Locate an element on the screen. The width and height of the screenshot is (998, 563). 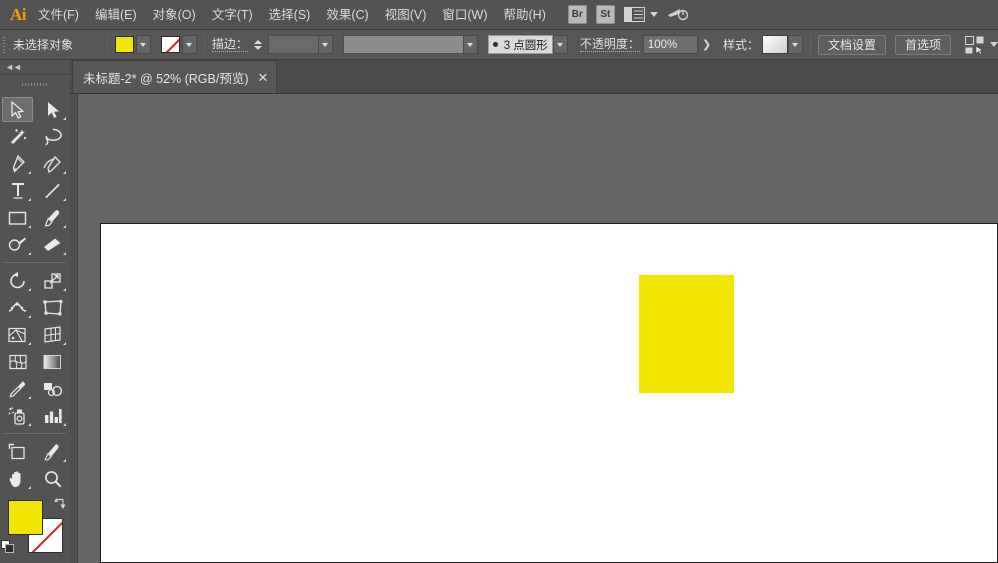
graphic-style-dropdown-button is located at coordinates (795, 44).